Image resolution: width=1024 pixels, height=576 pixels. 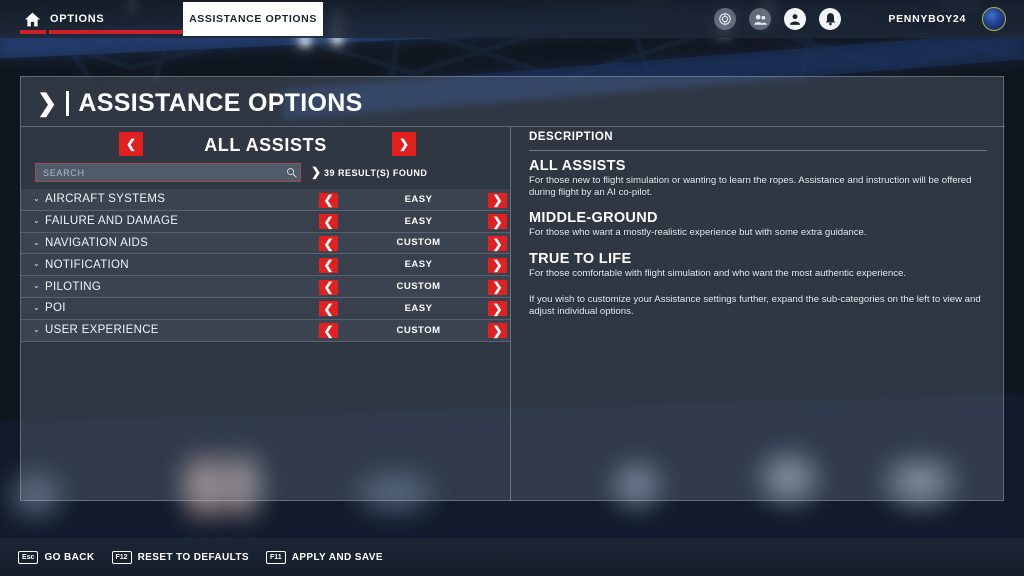 I want to click on tab-options: OPTIONS, so click(x=77, y=19).